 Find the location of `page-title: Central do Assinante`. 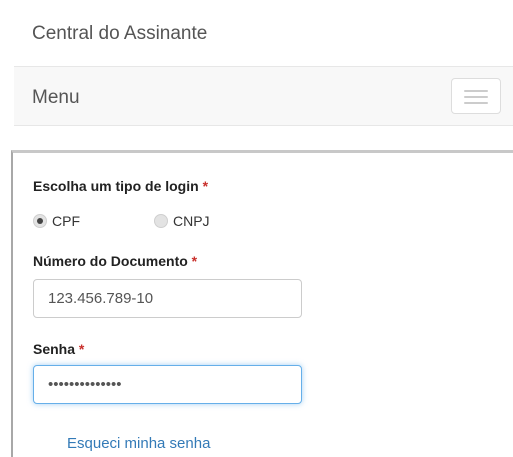

page-title: Central do Assinante is located at coordinates (120, 33).